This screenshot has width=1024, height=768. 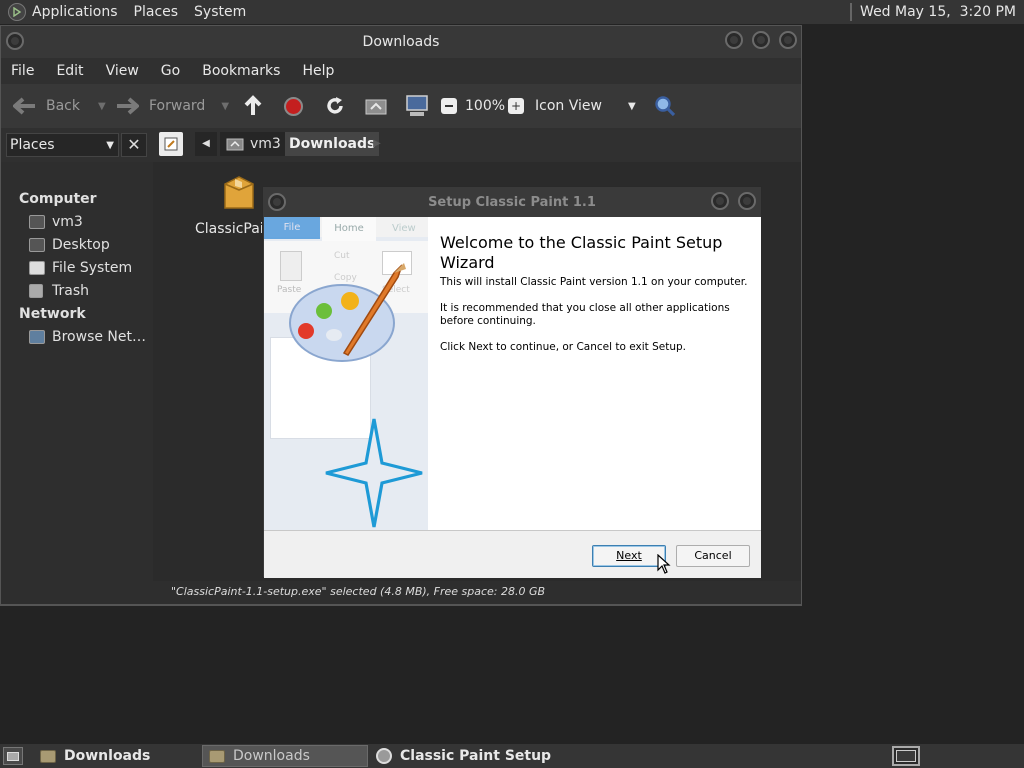 I want to click on menu-bookmarks: Bookmarks, so click(x=241, y=71).